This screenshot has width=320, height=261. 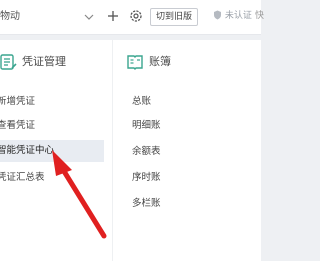 What do you see at coordinates (174, 17) in the screenshot?
I see `switch-old-version-button: 切到旧版` at bounding box center [174, 17].